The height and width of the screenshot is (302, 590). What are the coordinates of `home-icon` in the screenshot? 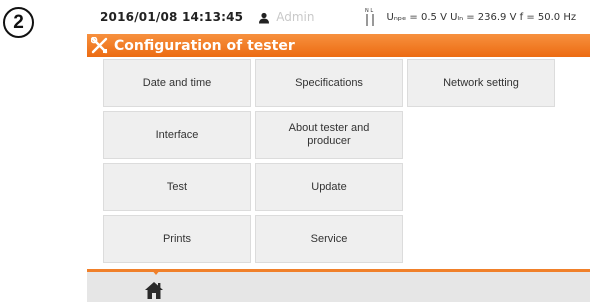 It's located at (154, 290).